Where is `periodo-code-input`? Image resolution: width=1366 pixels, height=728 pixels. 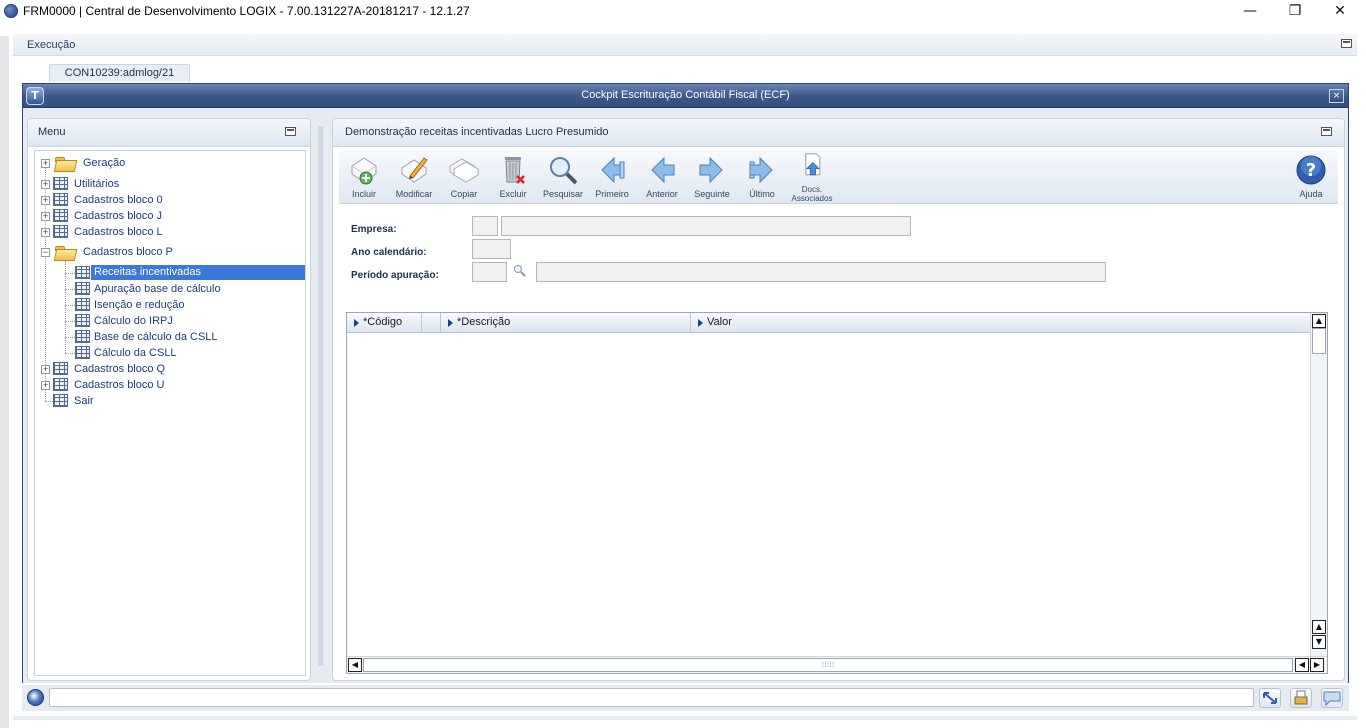 periodo-code-input is located at coordinates (489, 272).